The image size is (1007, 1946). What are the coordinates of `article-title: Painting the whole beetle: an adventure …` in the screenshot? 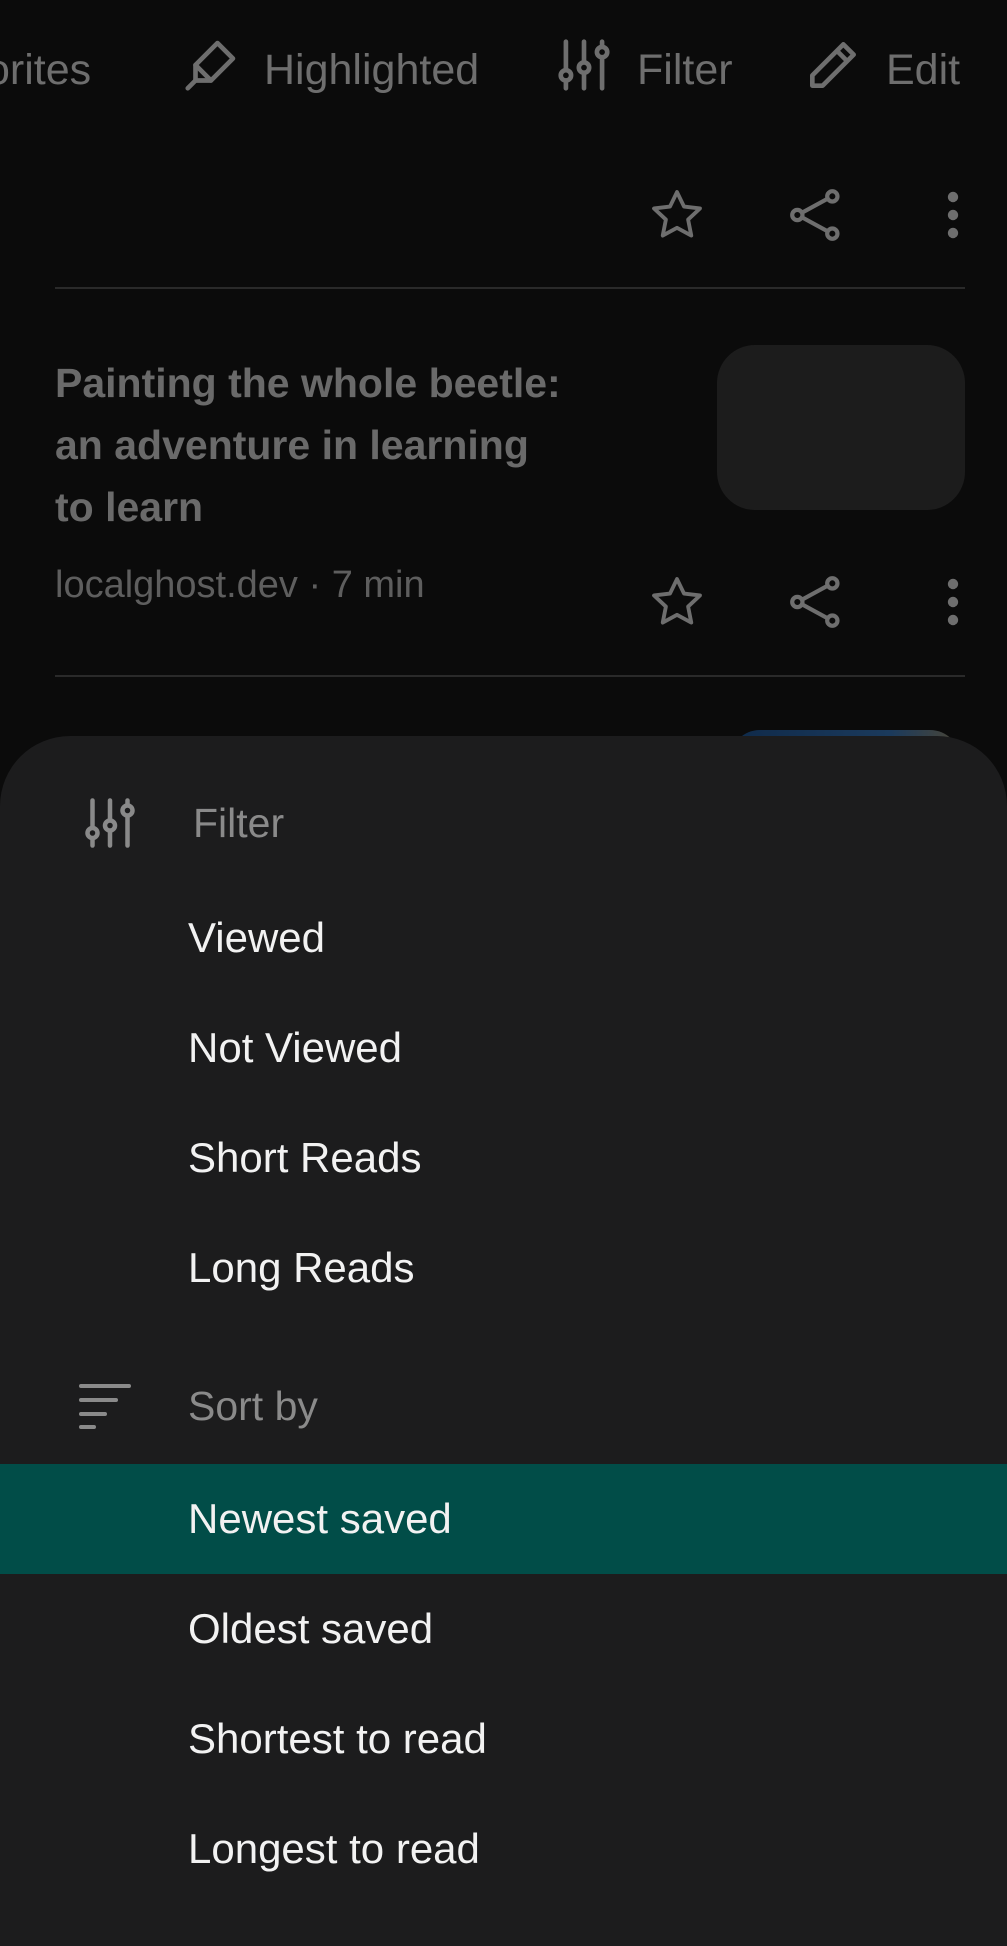 It's located at (315, 445).